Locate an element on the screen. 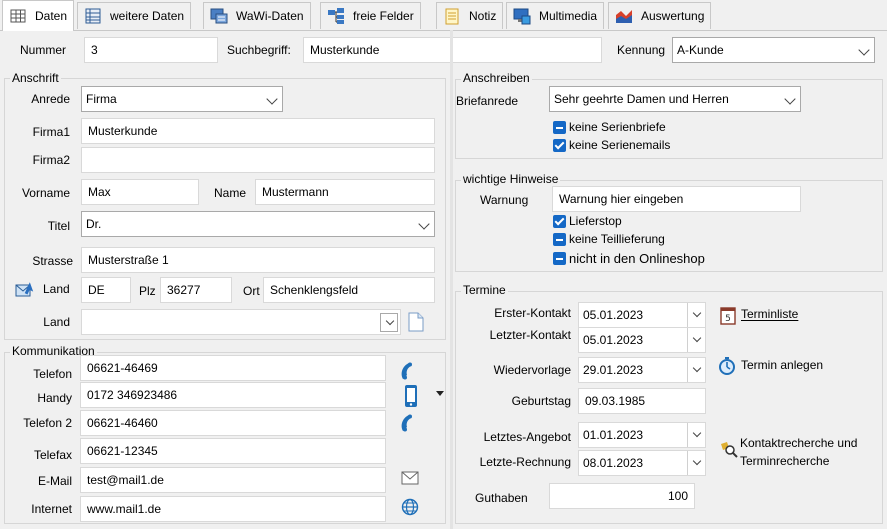 This screenshot has width=887, height=529. land2-label: Land is located at coordinates (56, 322).